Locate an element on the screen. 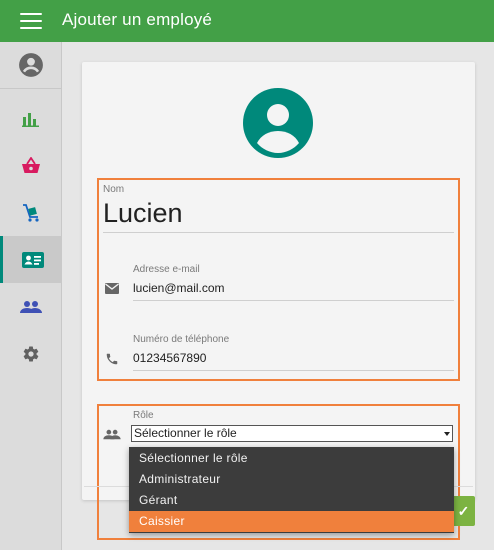 This screenshot has width=494, height=550. basket-icon is located at coordinates (31, 164).